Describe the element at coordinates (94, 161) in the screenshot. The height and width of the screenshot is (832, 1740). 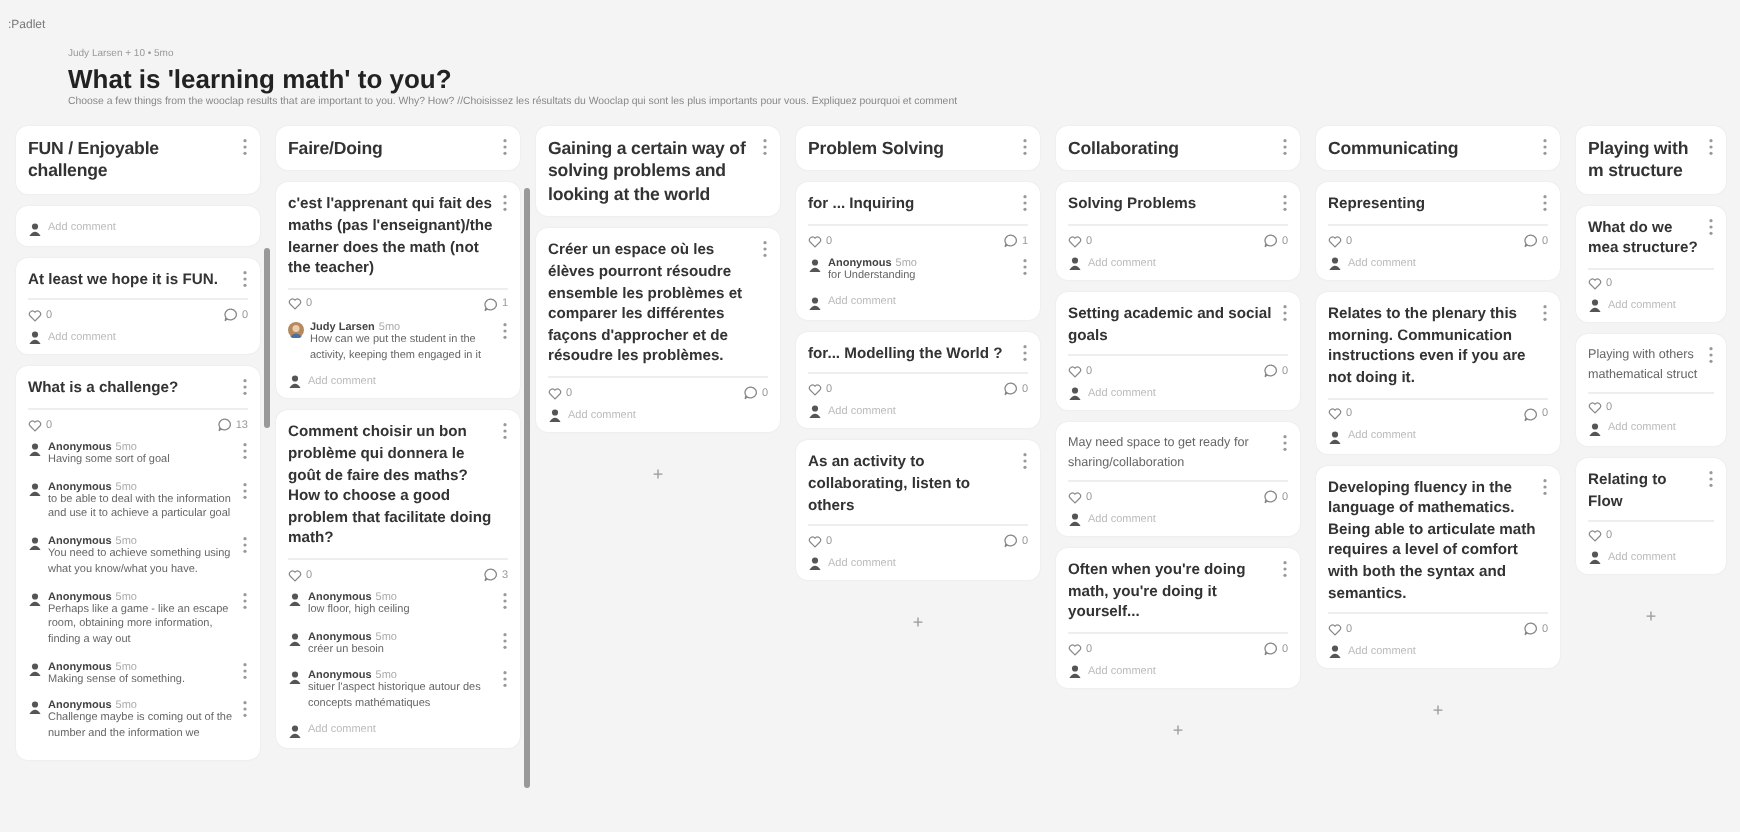
I see `column-title: FUN / Enjoyable challenge` at that location.